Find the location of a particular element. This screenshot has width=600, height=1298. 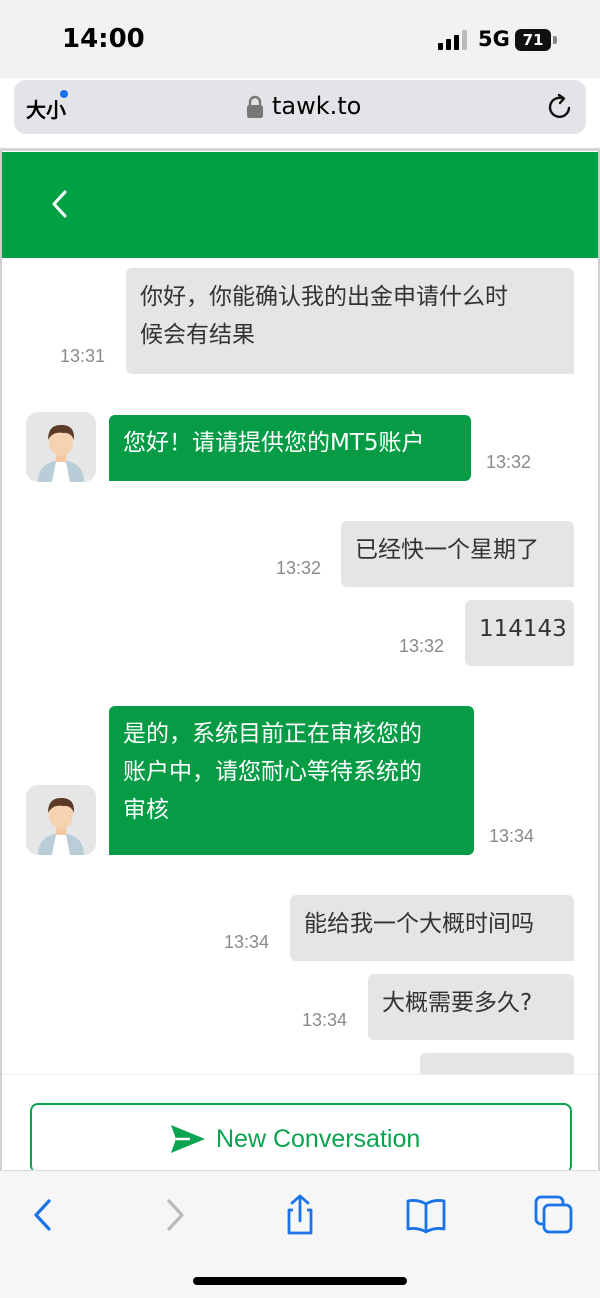

reload-icon is located at coordinates (560, 107).